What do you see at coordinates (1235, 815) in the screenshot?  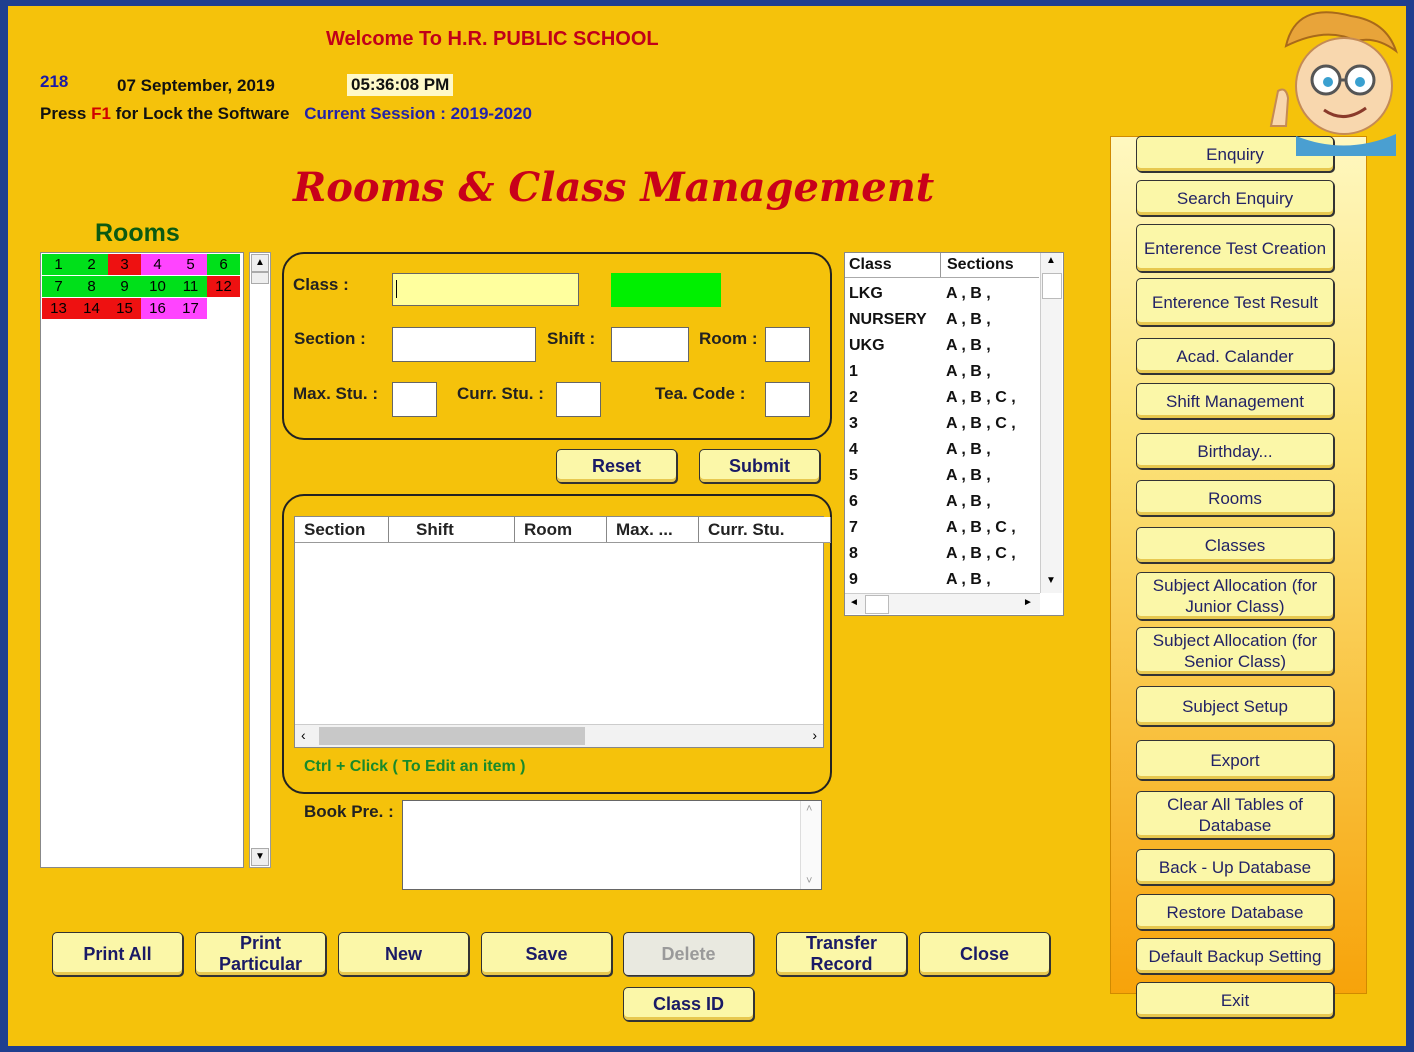 I see `side-menu-button: Clear All Tables of Database` at bounding box center [1235, 815].